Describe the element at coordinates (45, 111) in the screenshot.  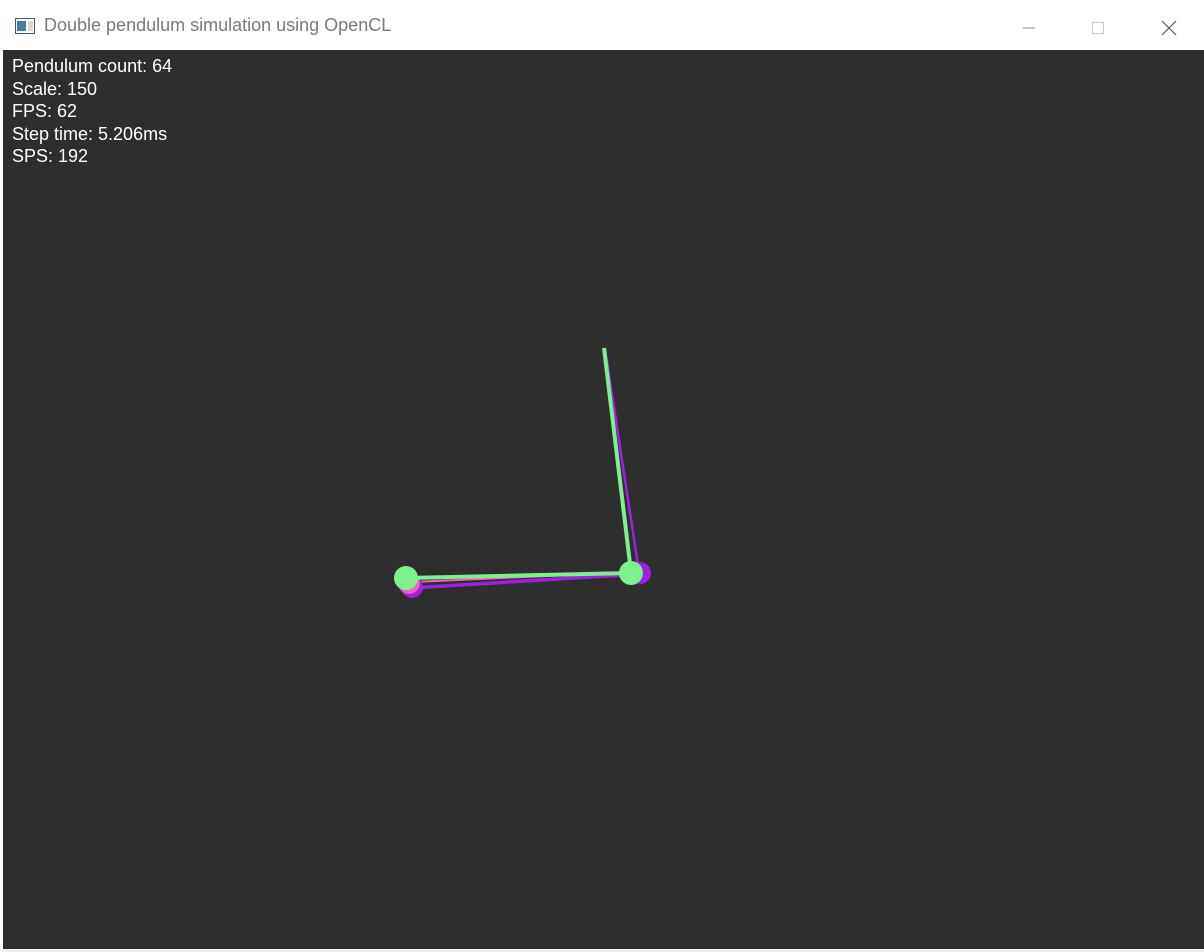
I see `fps-label: FPS: 62` at that location.